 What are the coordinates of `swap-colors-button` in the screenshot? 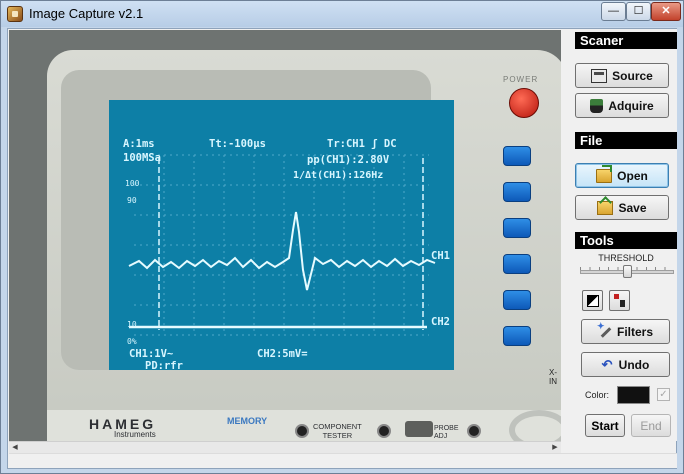 It's located at (619, 300).